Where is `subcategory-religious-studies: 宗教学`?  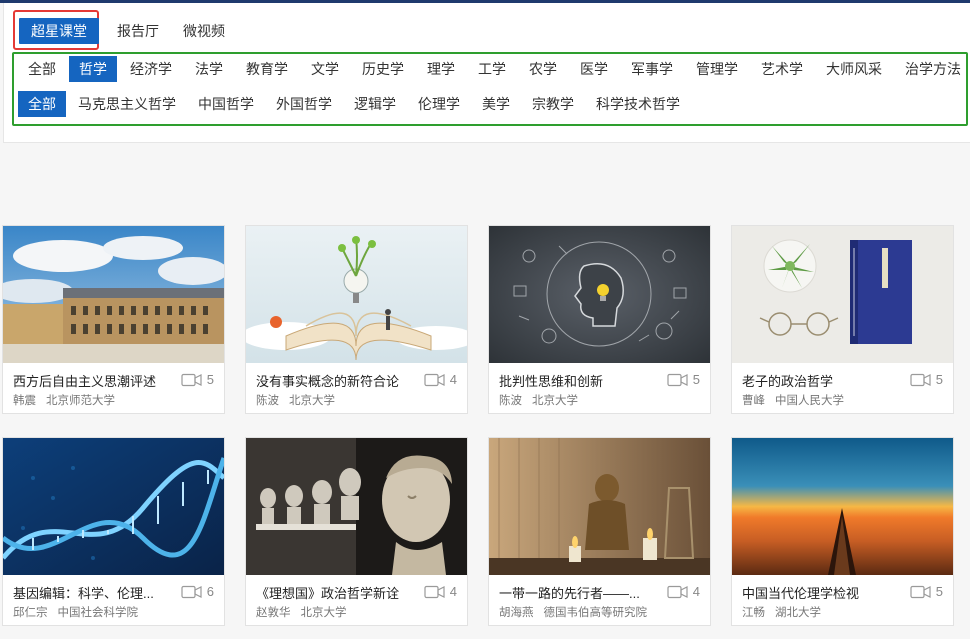
subcategory-religious-studies: 宗教学 is located at coordinates (553, 104).